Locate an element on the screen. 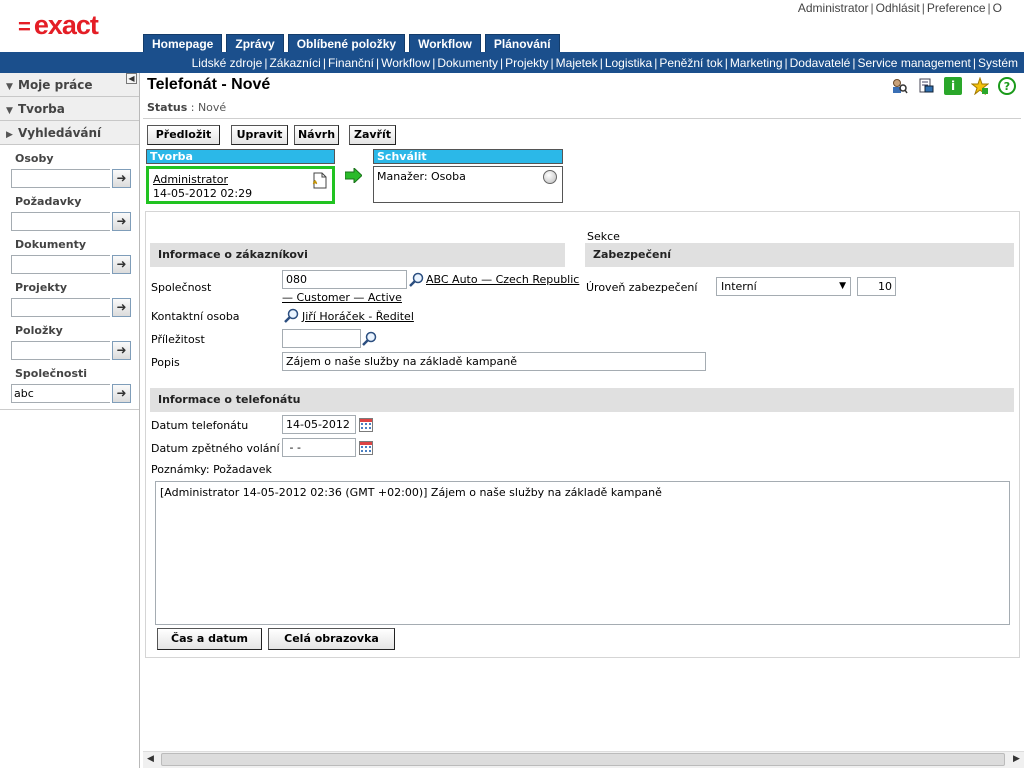 The image size is (1024, 768). company-input is located at coordinates (344, 279).